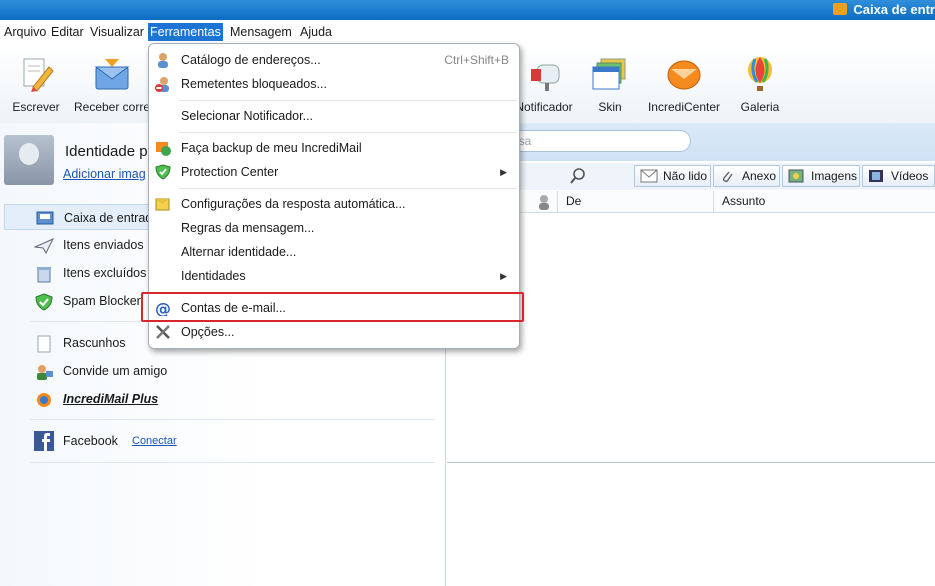 This screenshot has width=935, height=586. I want to click on facebook-connect-link: Conectar, so click(154, 441).